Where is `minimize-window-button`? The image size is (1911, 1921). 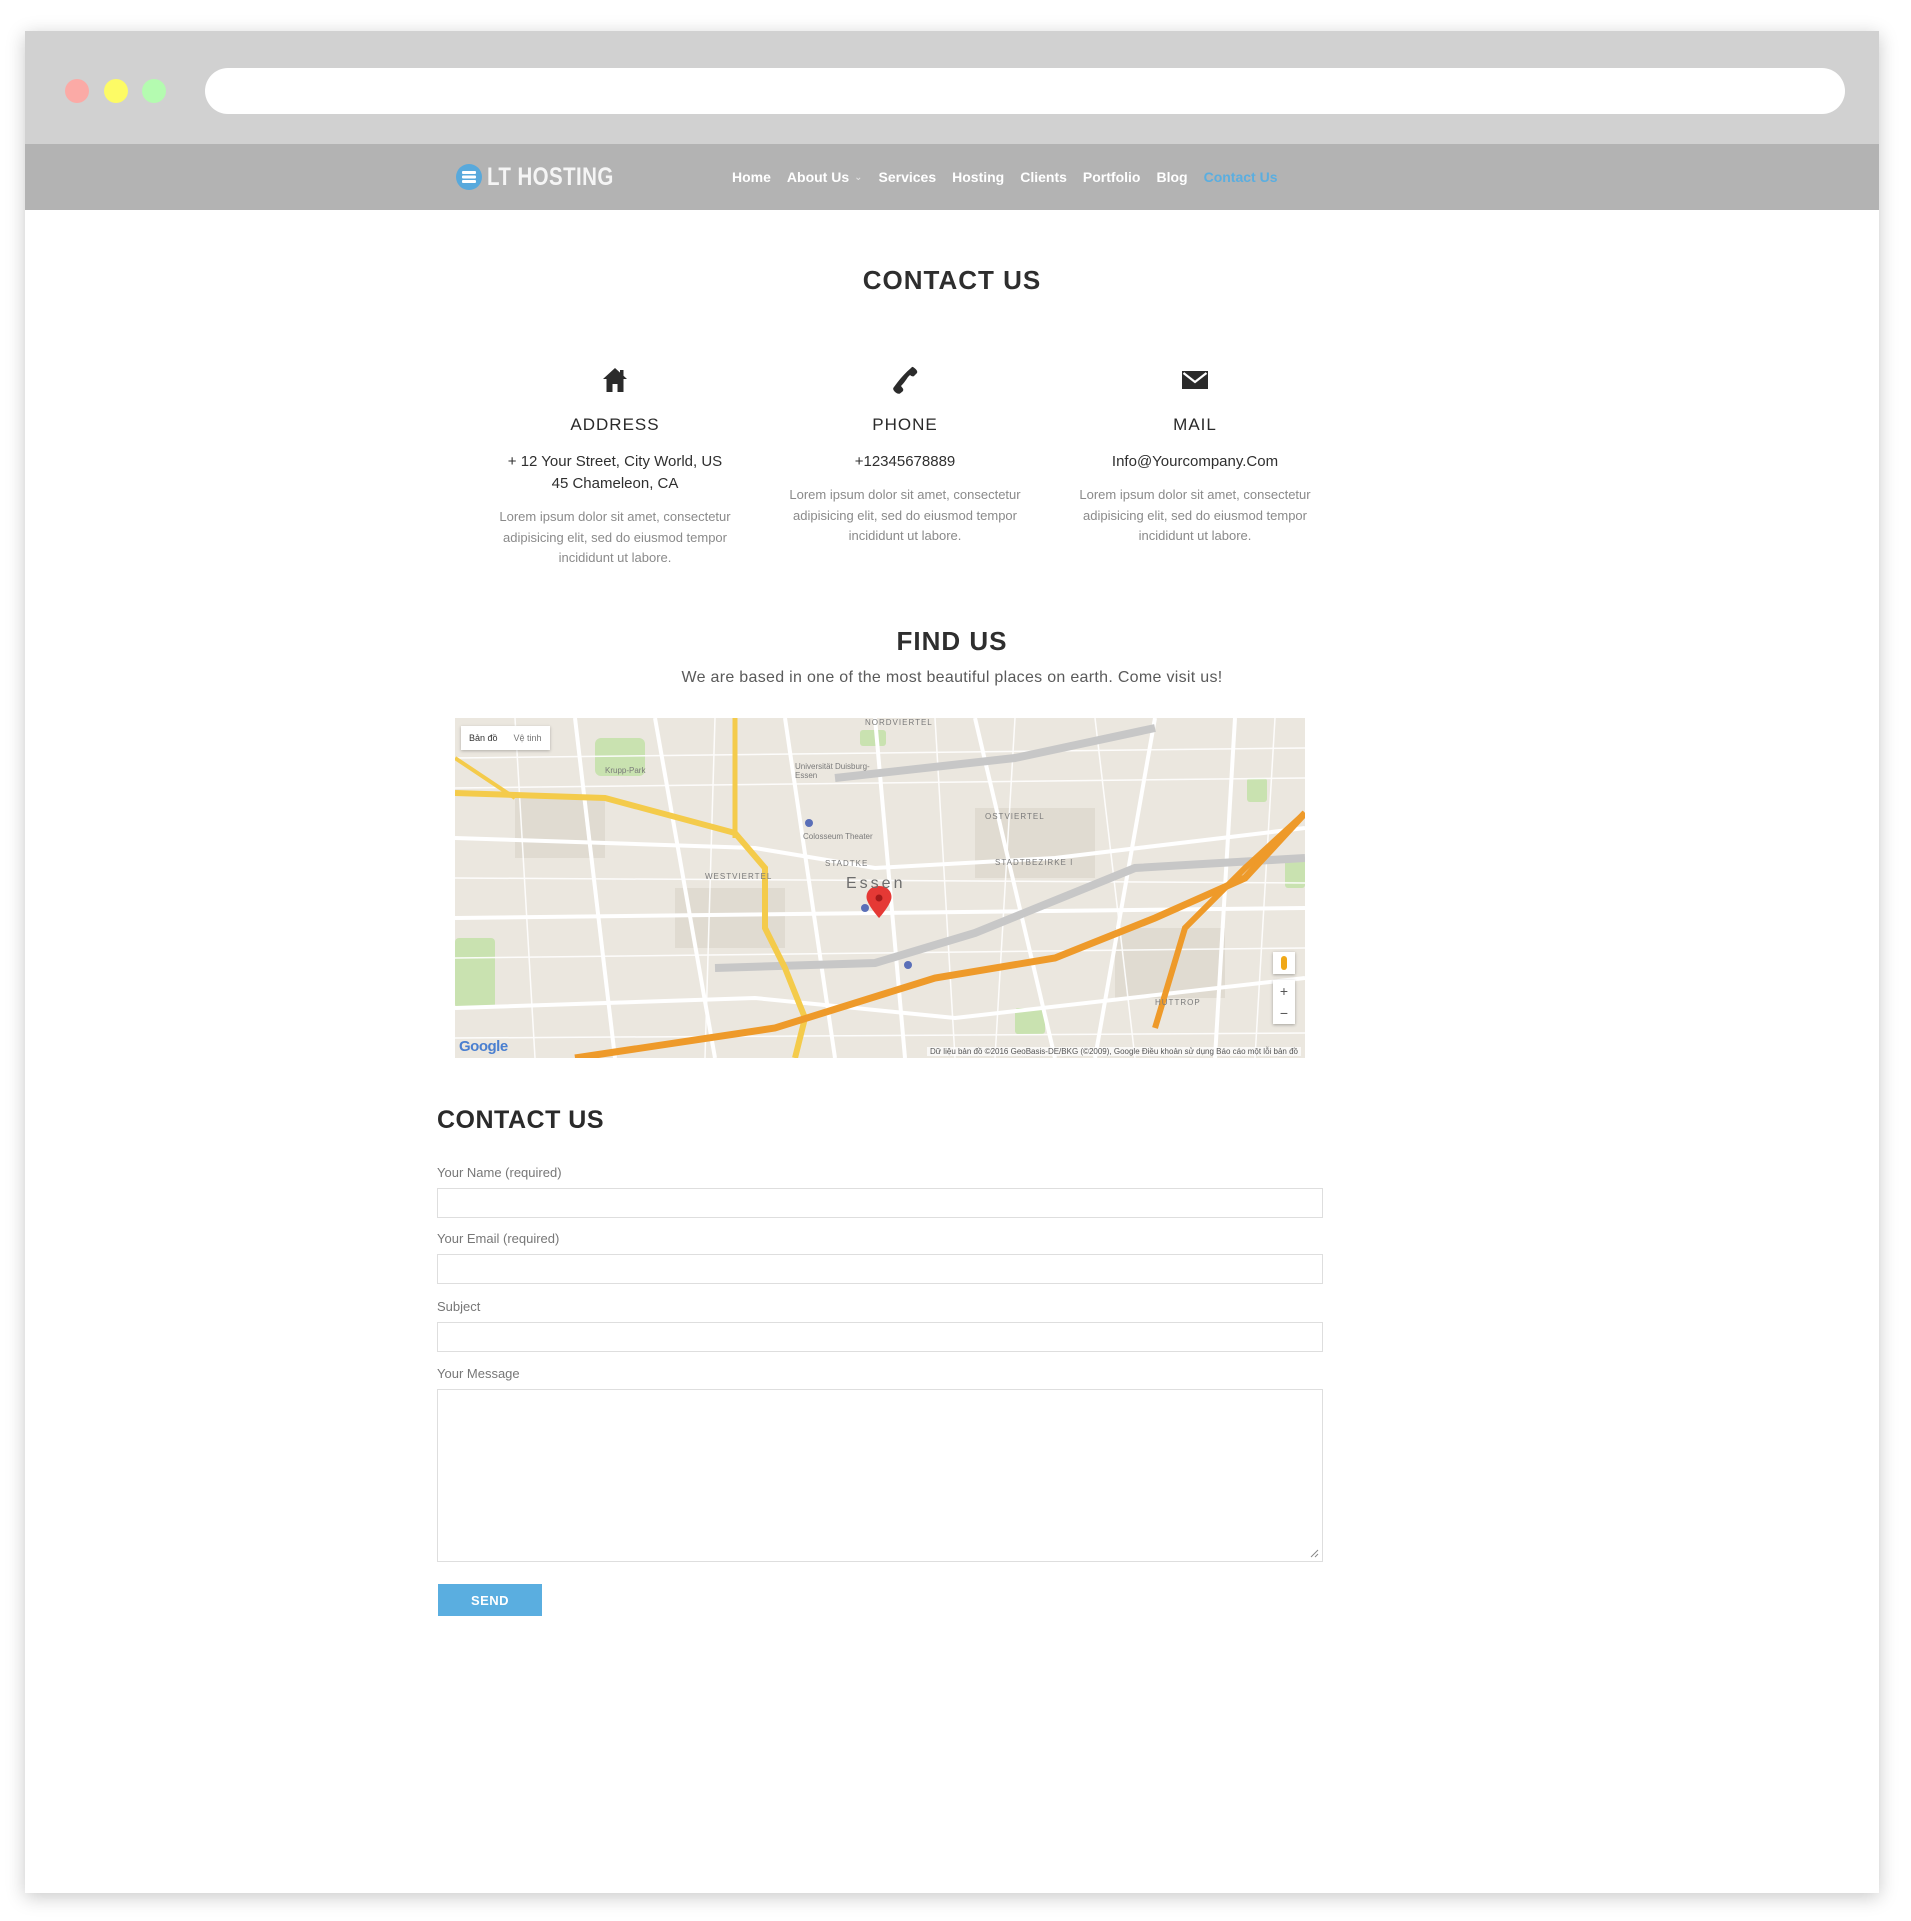
minimize-window-button is located at coordinates (116, 91).